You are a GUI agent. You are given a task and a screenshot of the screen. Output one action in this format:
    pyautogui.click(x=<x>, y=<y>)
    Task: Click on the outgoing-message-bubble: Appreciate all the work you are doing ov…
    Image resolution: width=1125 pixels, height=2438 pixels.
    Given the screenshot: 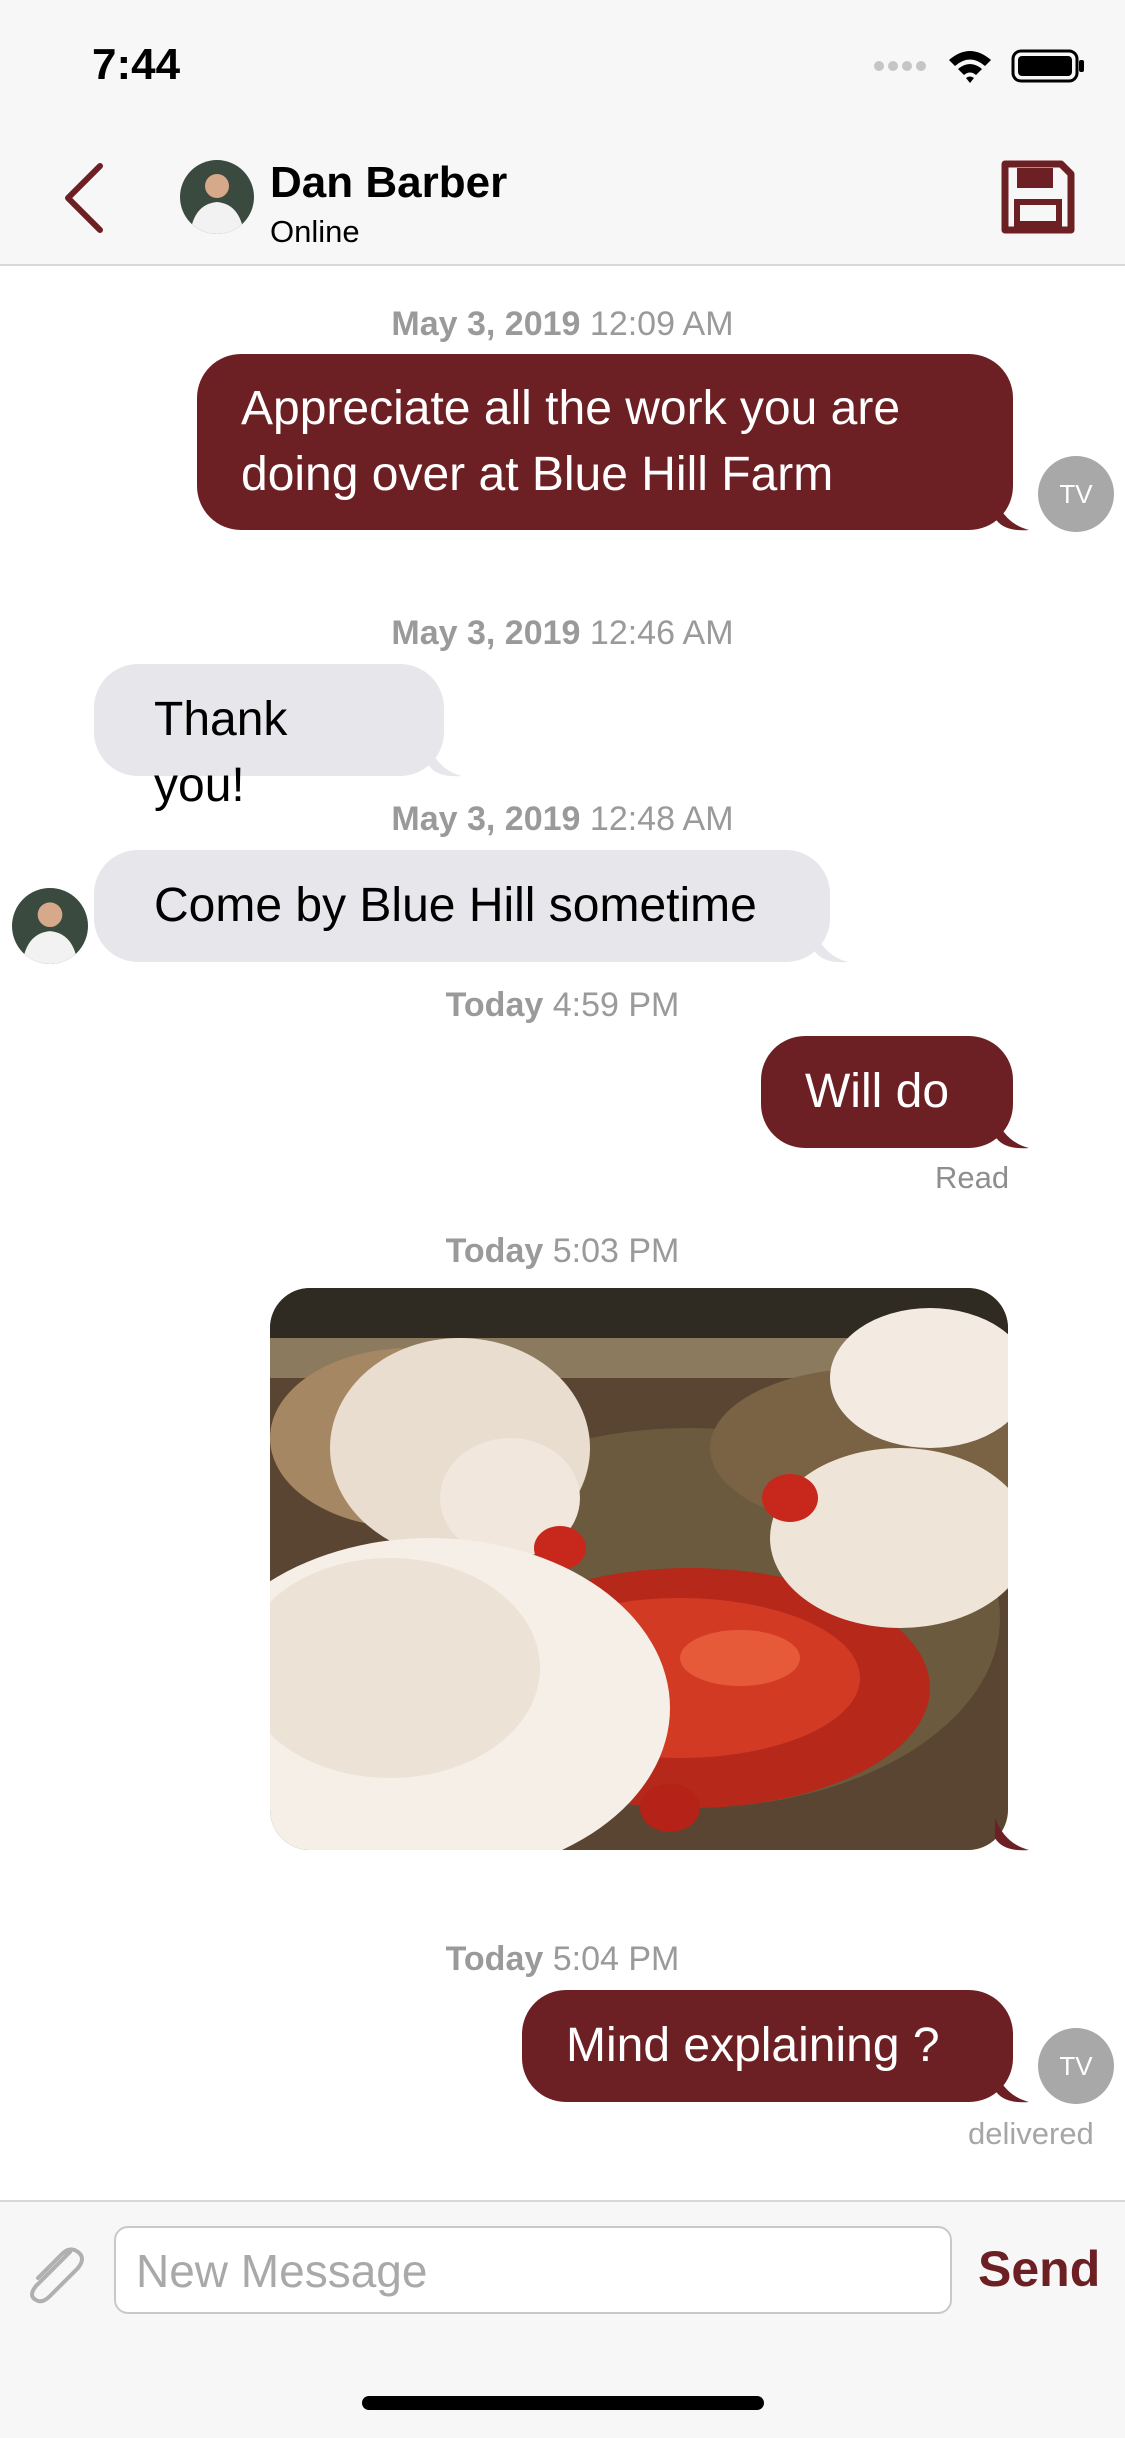 What is the action you would take?
    pyautogui.click(x=605, y=442)
    